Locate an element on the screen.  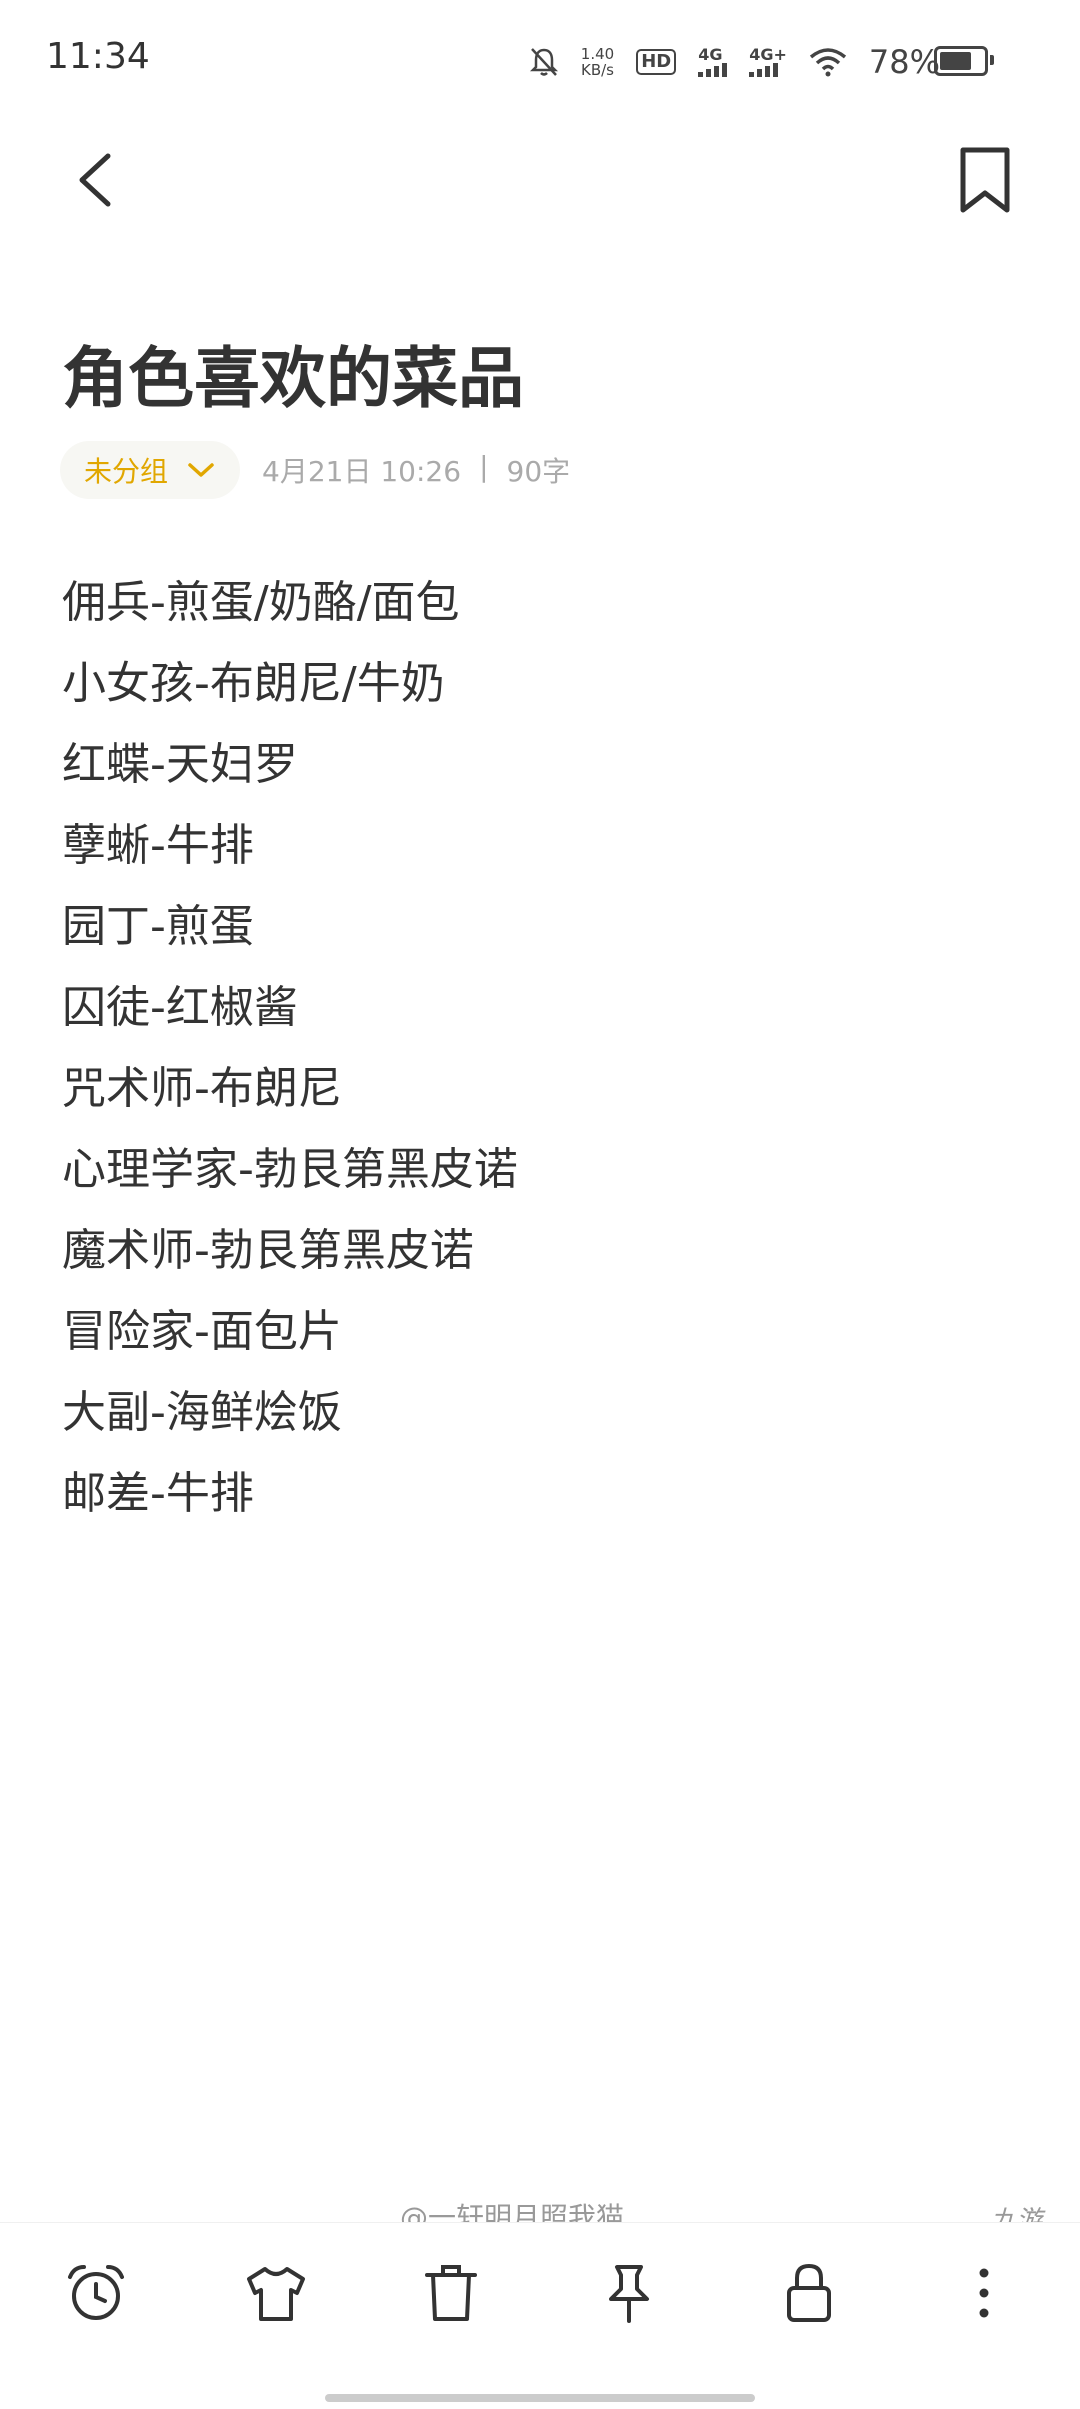
home-indicator is located at coordinates (540, 2398).